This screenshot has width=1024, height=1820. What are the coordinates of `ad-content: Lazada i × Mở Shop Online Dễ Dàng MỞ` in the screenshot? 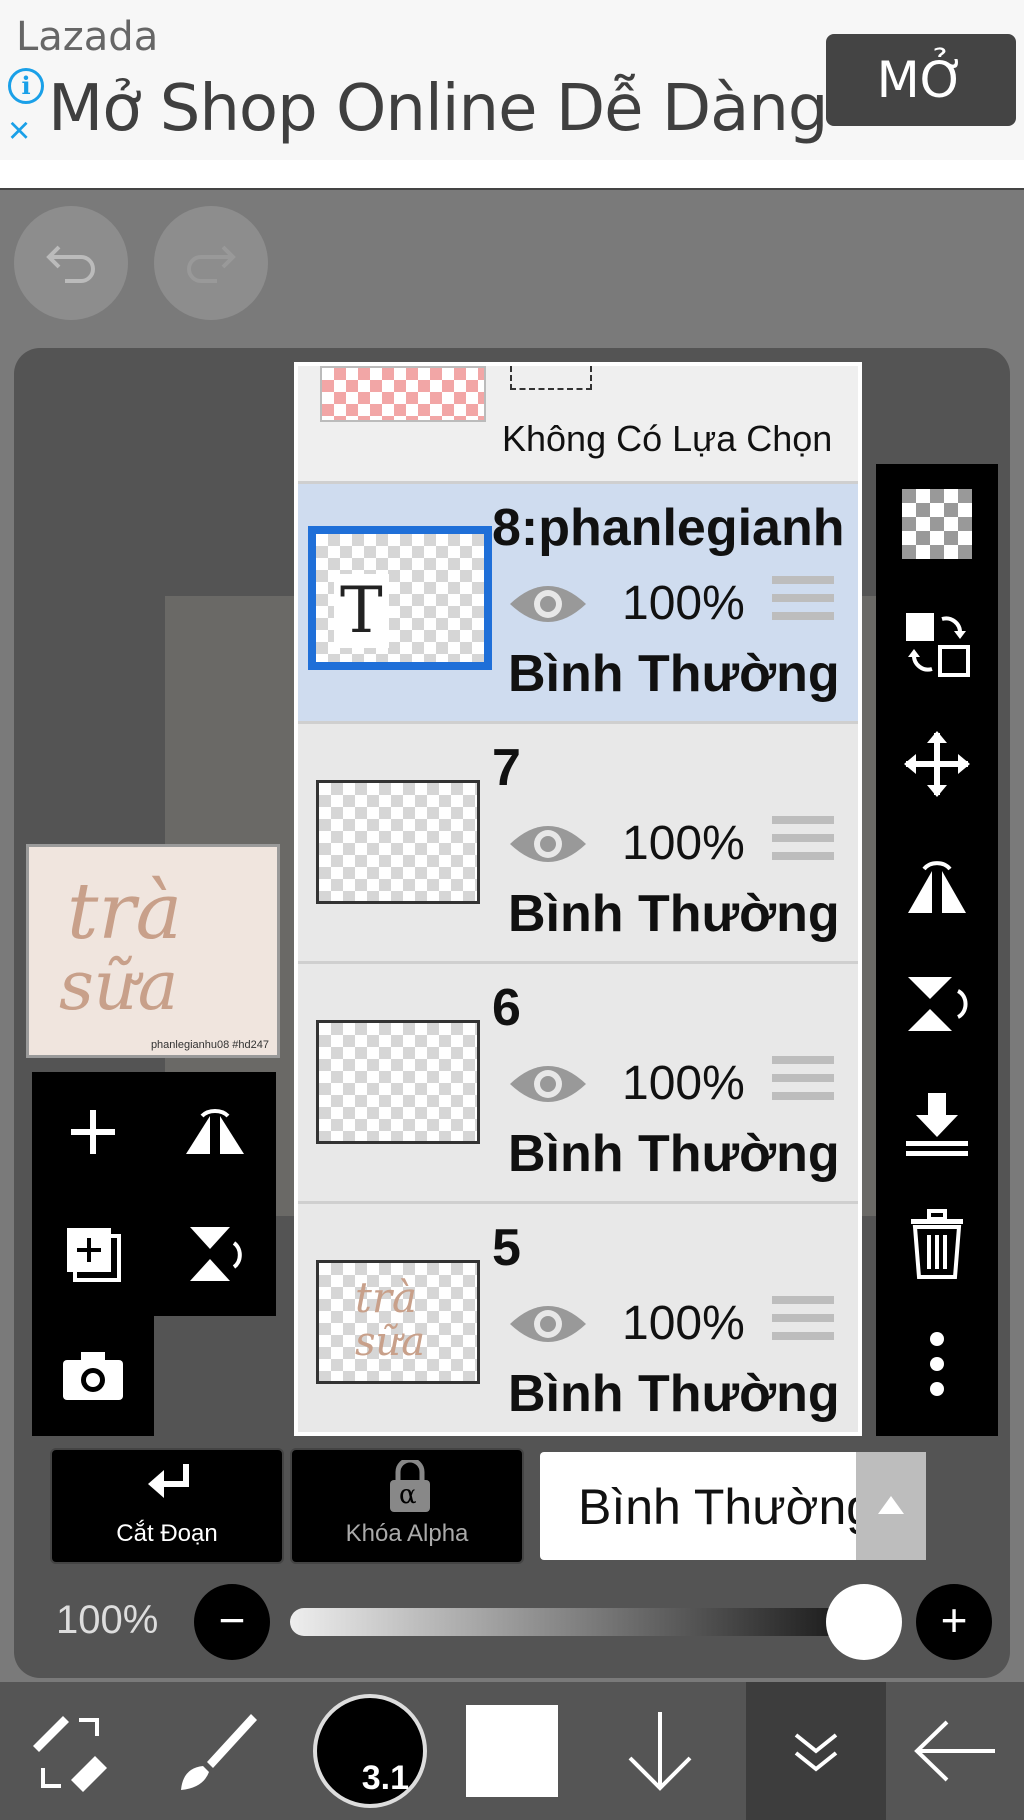 It's located at (512, 80).